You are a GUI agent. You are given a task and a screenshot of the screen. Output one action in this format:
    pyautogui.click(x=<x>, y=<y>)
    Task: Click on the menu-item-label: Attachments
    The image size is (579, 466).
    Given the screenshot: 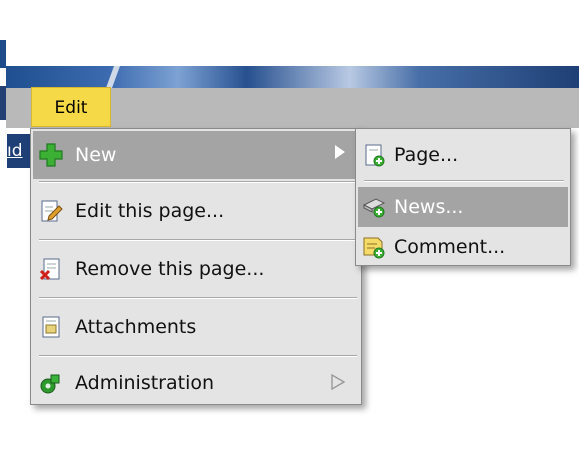 What is the action you would take?
    pyautogui.click(x=136, y=327)
    